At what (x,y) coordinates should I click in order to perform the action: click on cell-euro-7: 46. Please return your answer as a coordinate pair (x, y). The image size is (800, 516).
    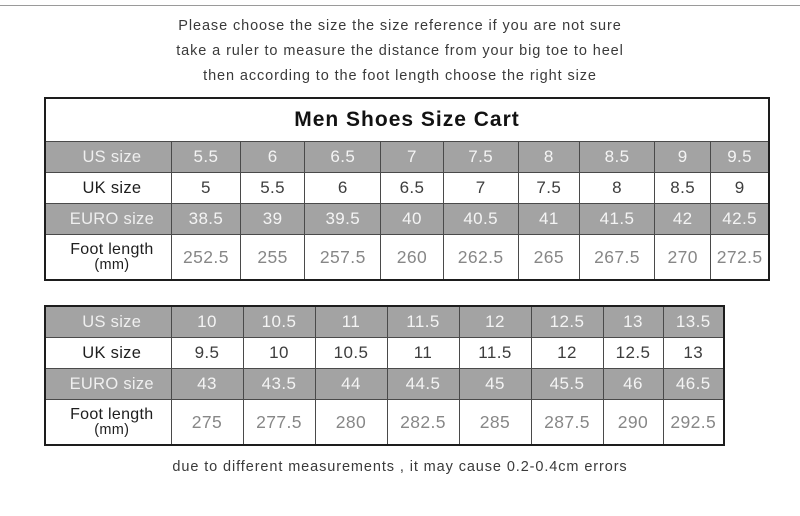
    Looking at the image, I should click on (633, 384).